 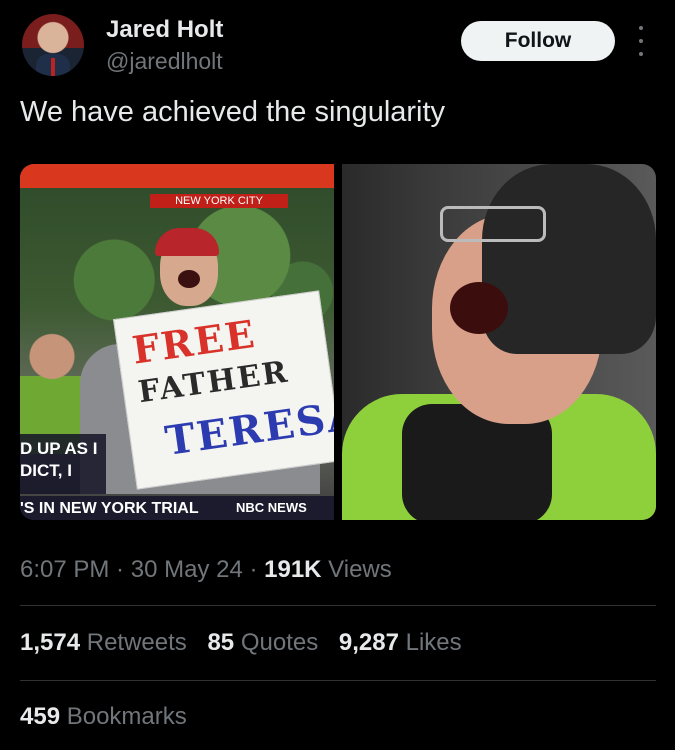 I want to click on bookmarks-count: 459, so click(x=40, y=716).